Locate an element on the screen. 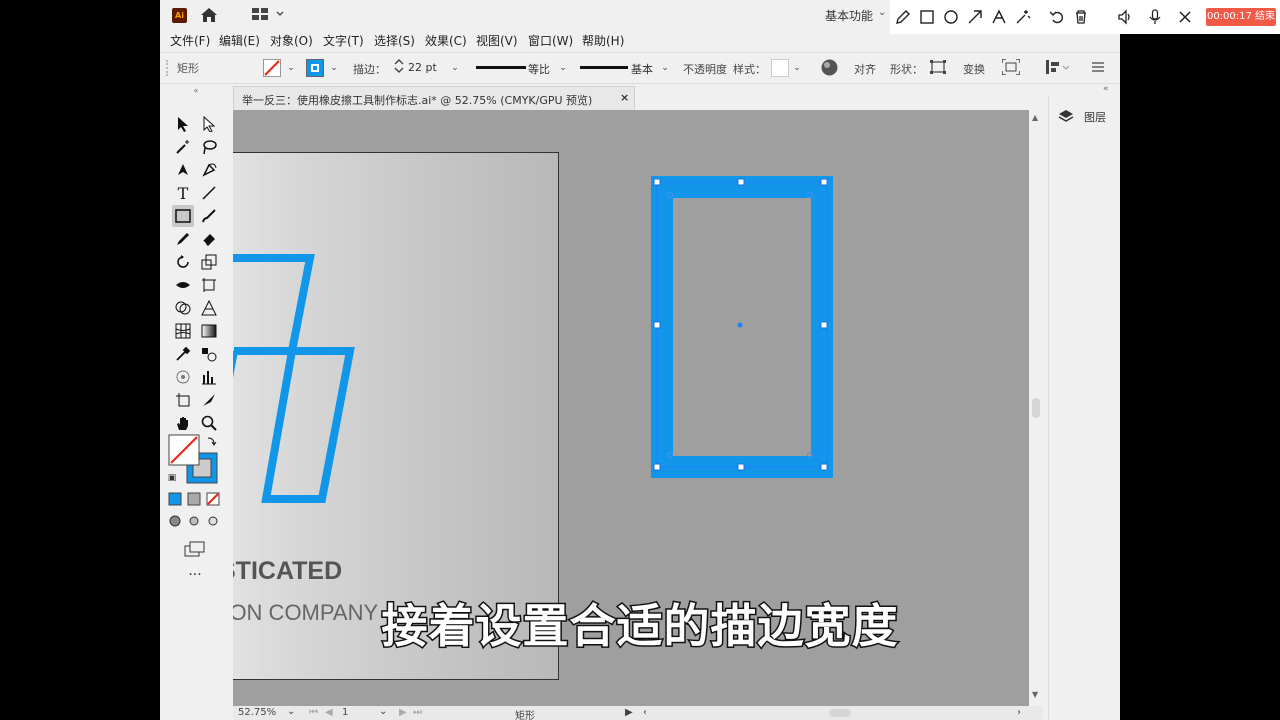  width-tool-icon is located at coordinates (183, 285).